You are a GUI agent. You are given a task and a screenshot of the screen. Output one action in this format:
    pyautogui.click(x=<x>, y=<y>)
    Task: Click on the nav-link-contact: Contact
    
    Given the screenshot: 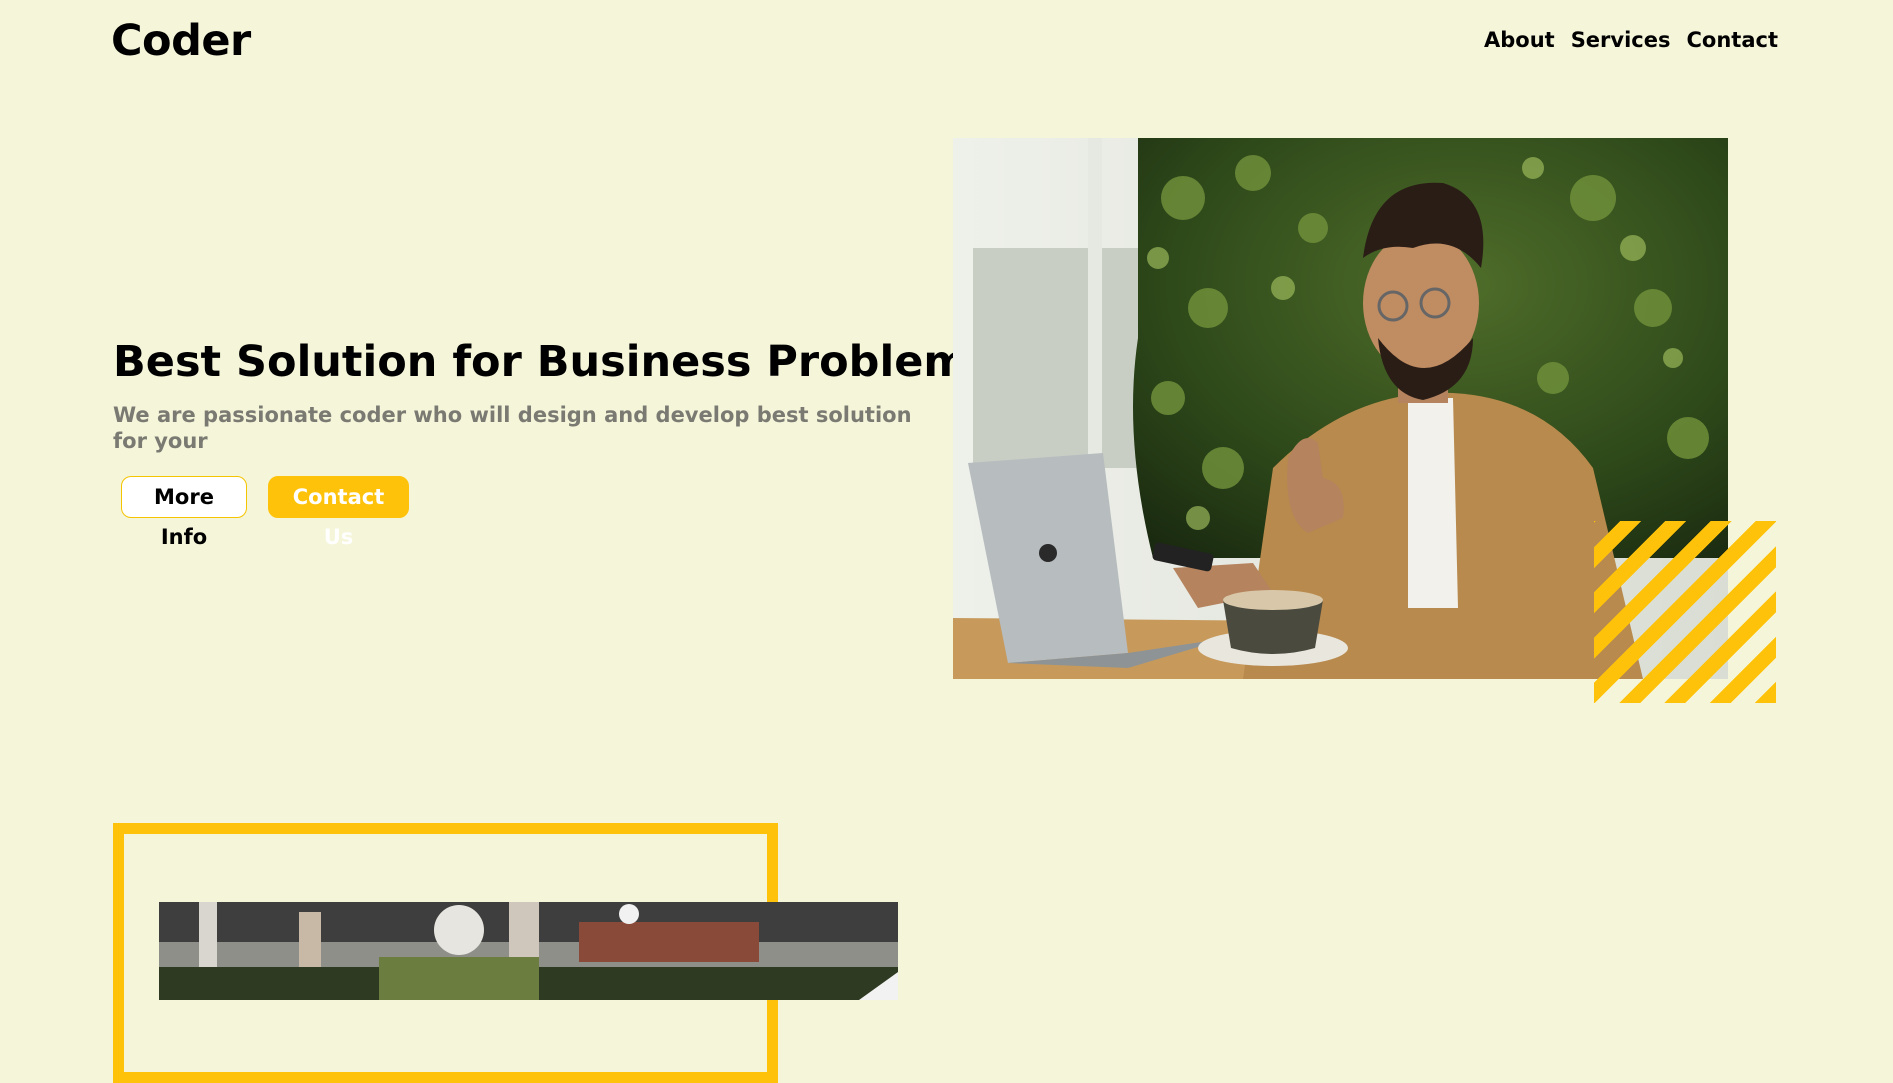 What is the action you would take?
    pyautogui.click(x=1733, y=40)
    